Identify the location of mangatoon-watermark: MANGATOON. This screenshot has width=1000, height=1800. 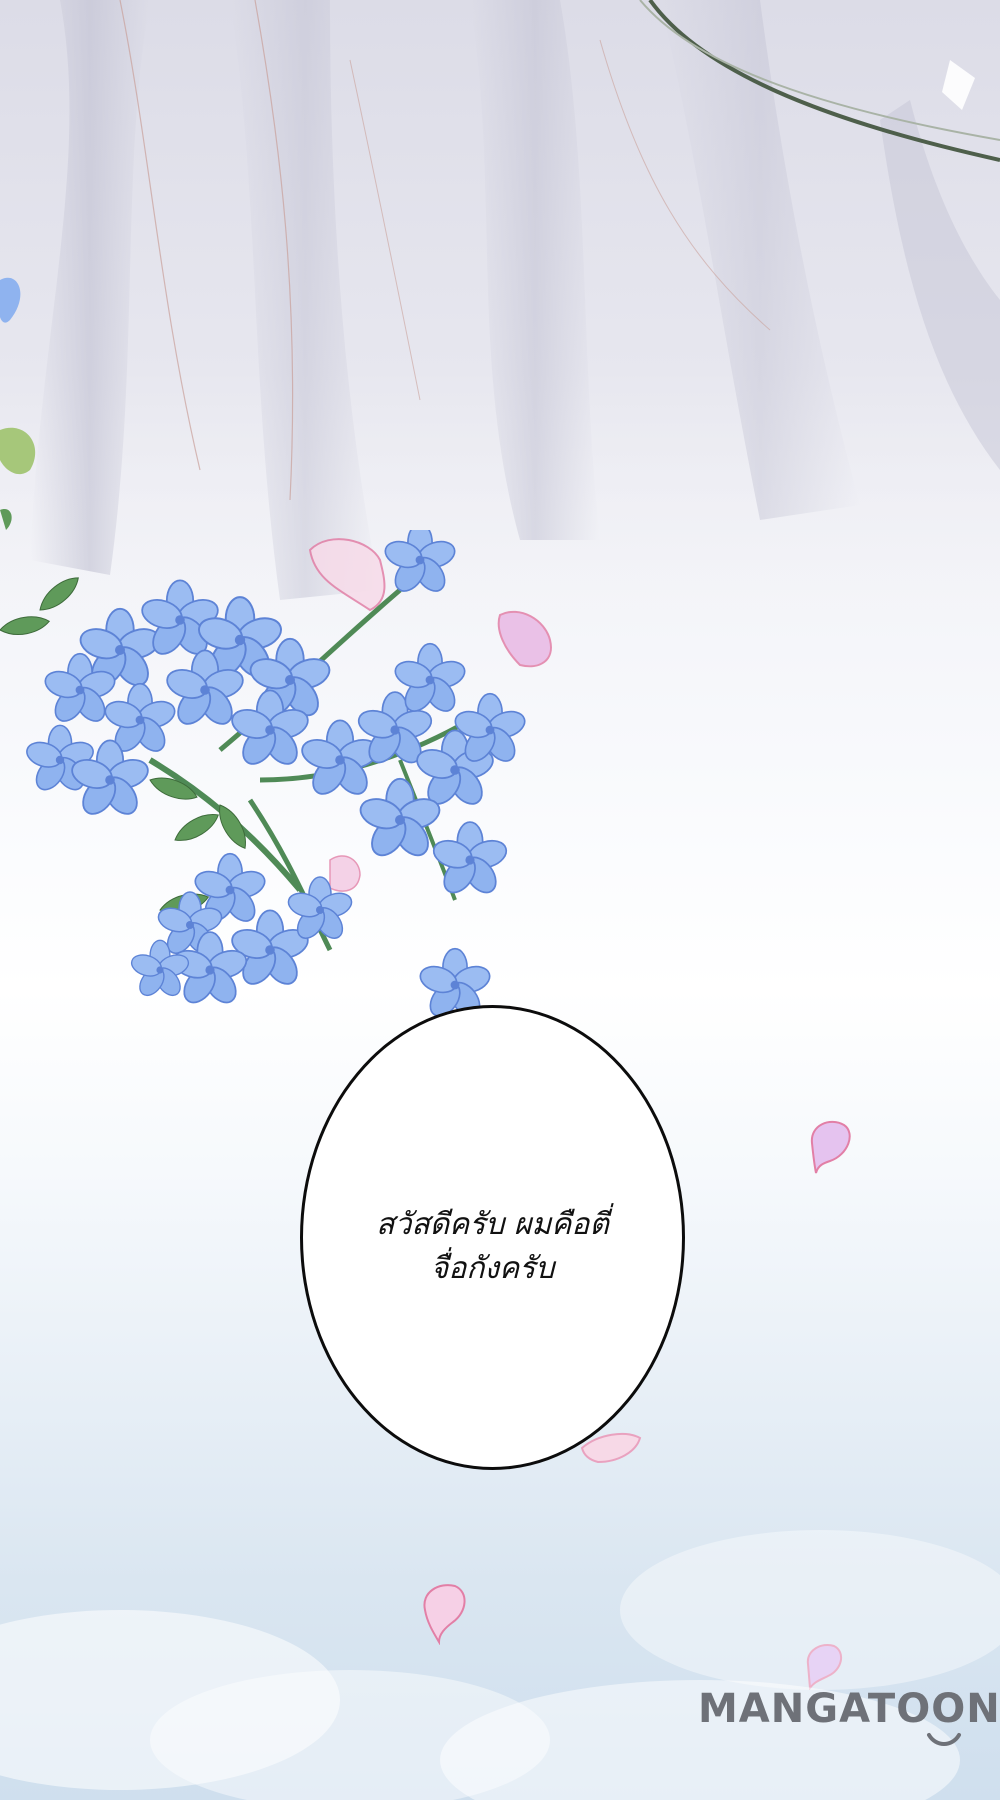
(849, 1721).